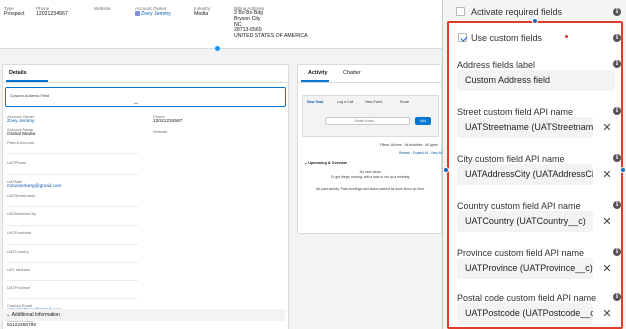 The height and width of the screenshot is (329, 626). What do you see at coordinates (102, 8) in the screenshot?
I see `website-field: Website` at bounding box center [102, 8].